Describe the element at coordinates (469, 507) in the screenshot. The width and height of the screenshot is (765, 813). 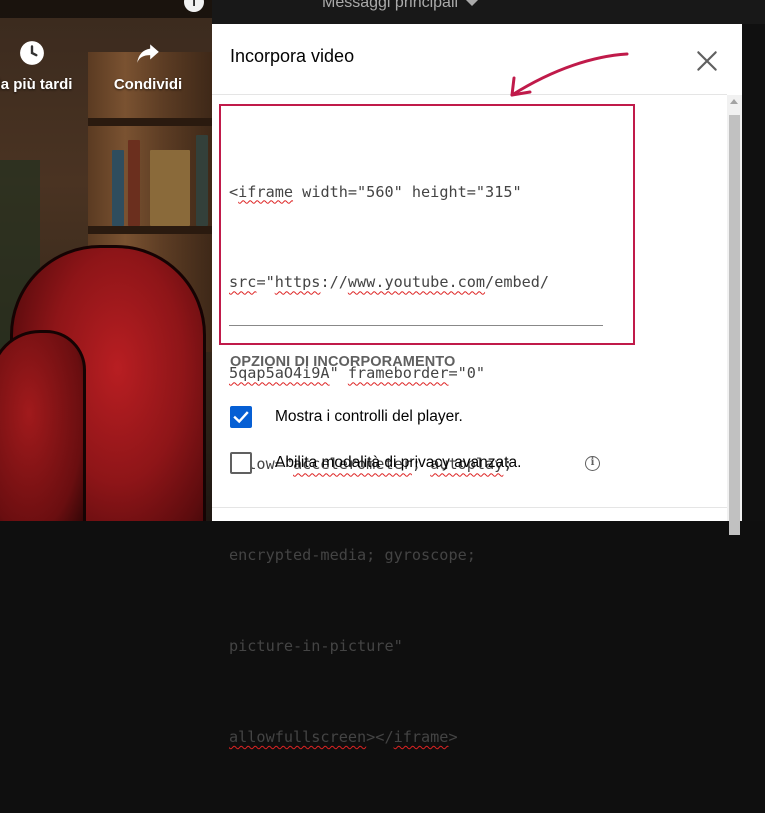
I see `dialog-footer-divider` at that location.